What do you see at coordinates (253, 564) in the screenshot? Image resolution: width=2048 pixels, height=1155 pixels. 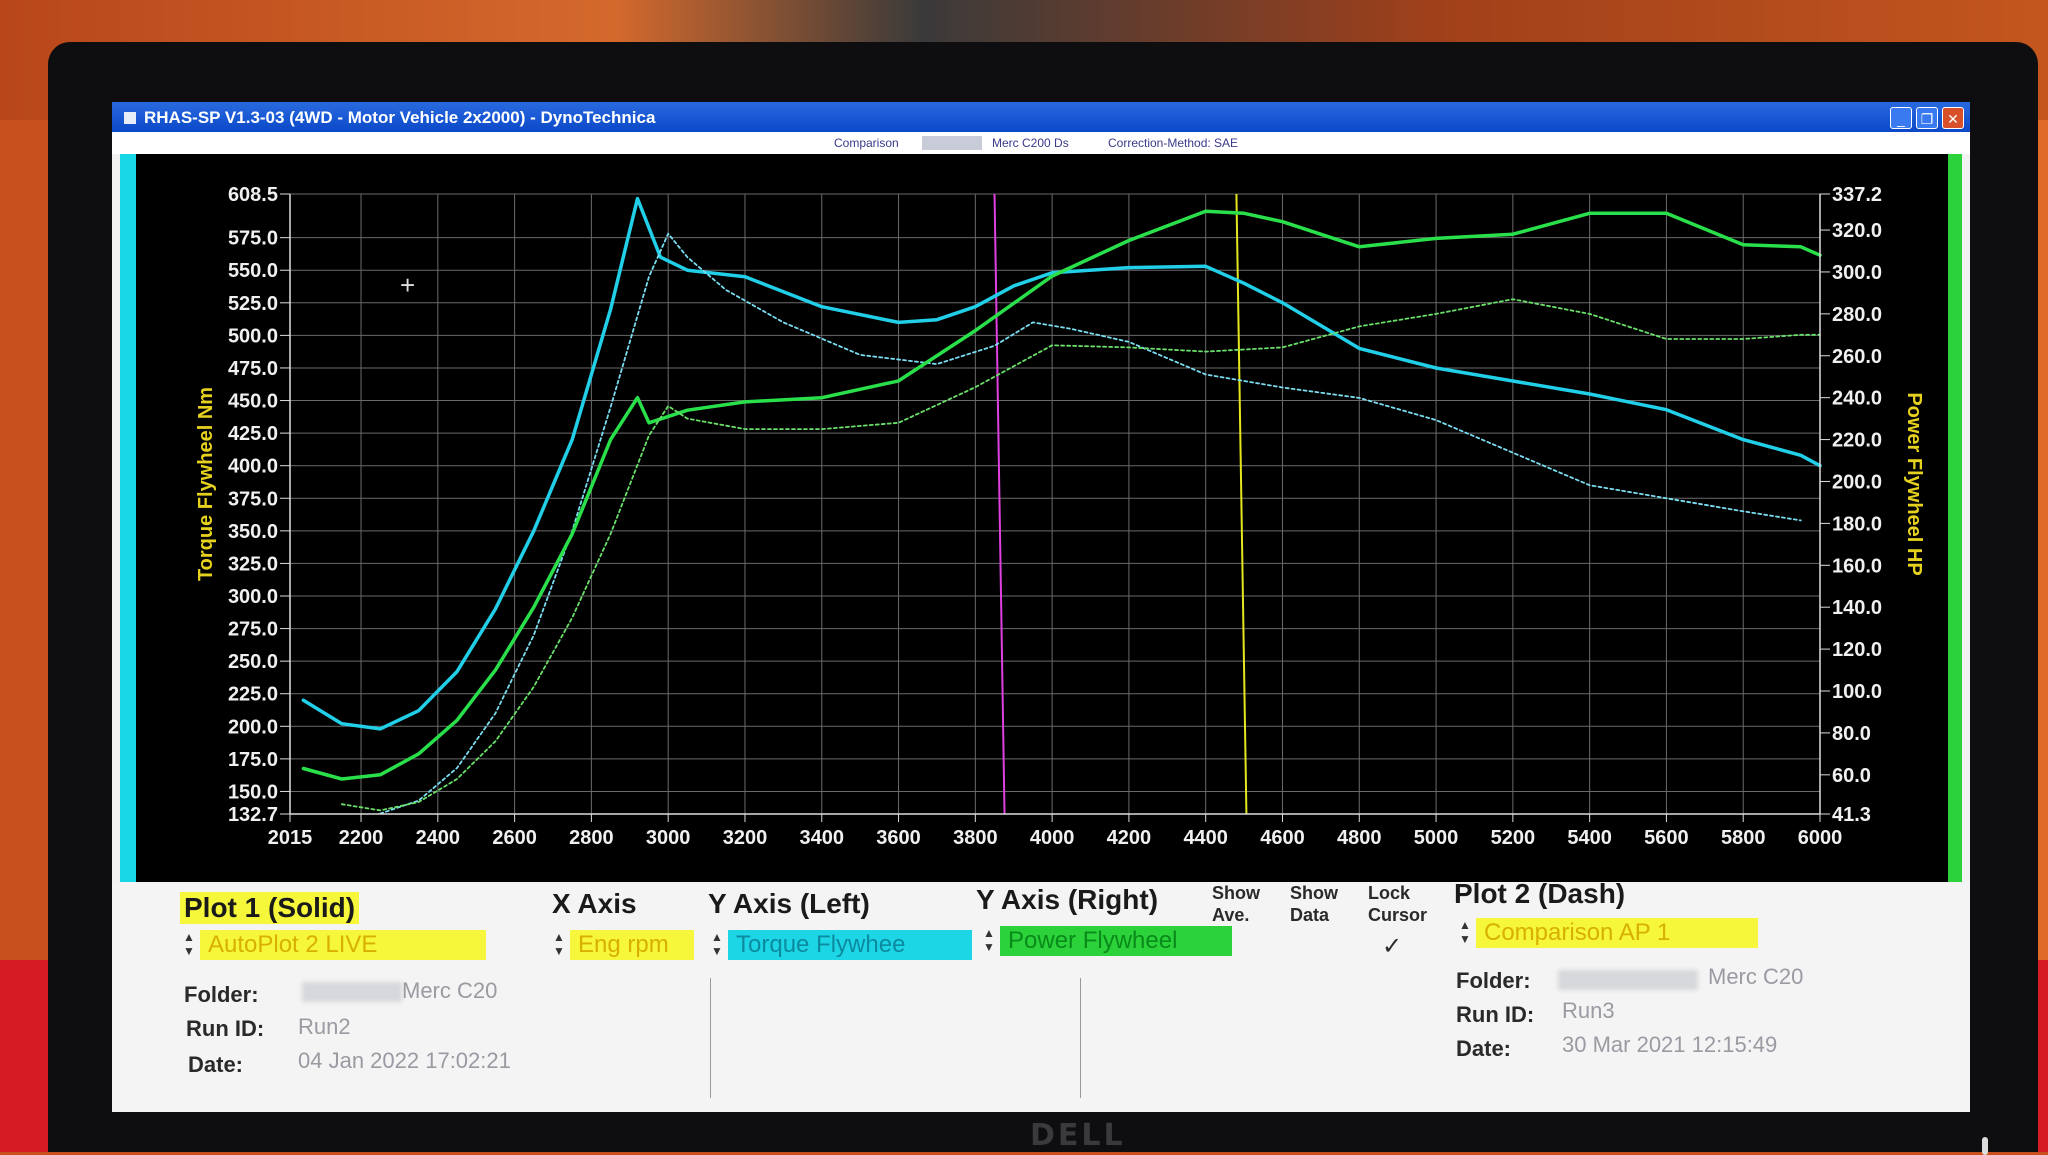 I see `y-left-tick-label: 325.0` at bounding box center [253, 564].